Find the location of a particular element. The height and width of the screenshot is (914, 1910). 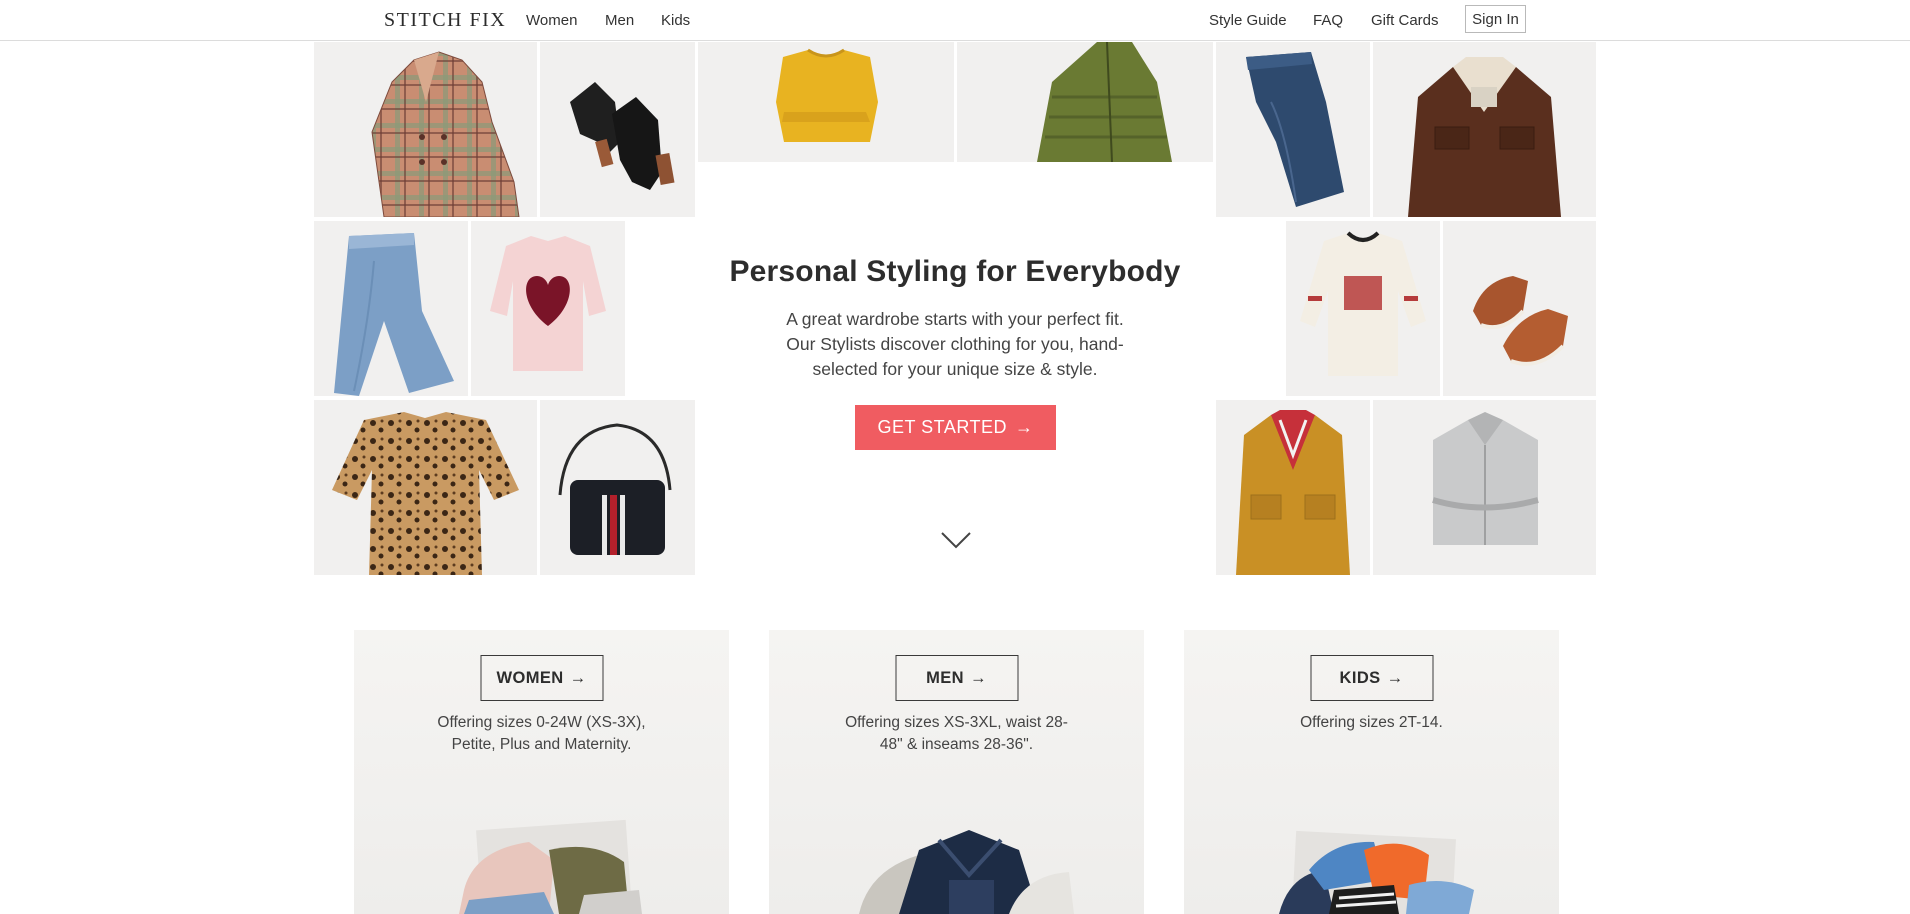

kids-button: KIDS → is located at coordinates (1371, 678).